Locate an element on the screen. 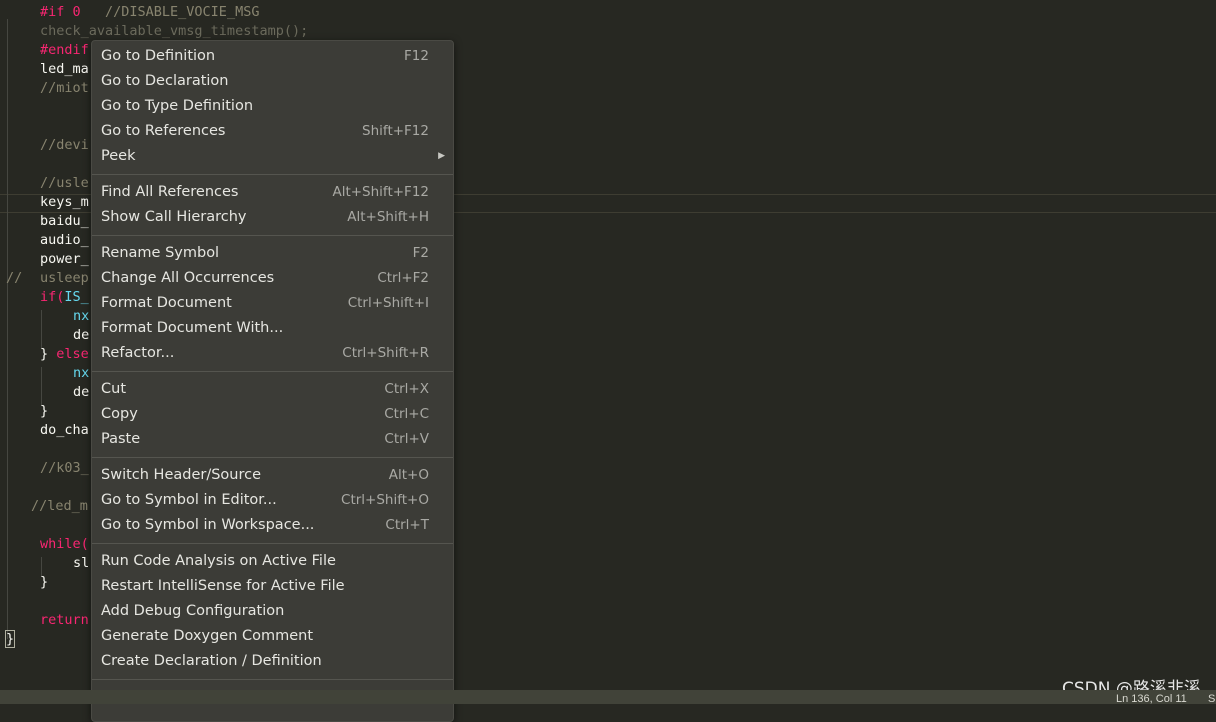  code-token: while( is located at coordinates (64, 544).